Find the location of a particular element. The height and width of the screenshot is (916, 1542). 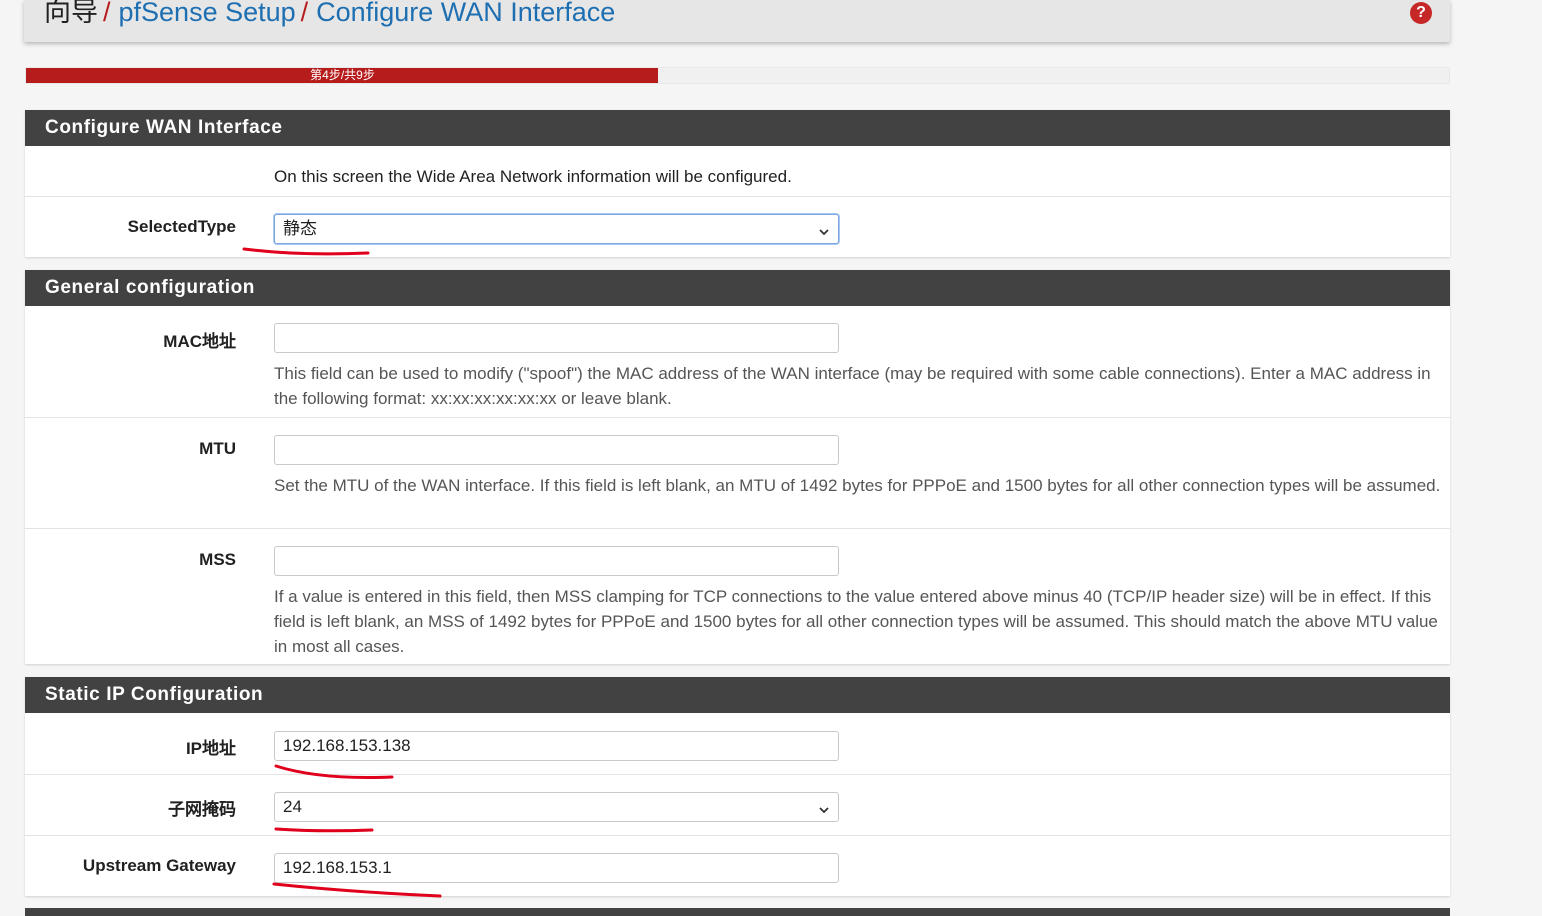

annotation-underline-subnet is located at coordinates (324, 830).